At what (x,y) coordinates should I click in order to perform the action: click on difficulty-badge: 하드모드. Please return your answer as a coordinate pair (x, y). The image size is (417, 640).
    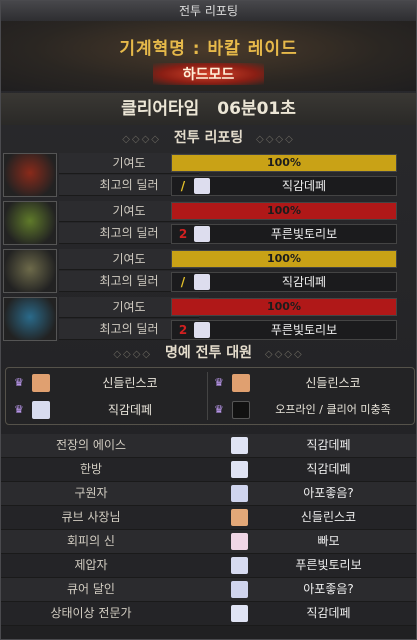
    Looking at the image, I should click on (208, 74).